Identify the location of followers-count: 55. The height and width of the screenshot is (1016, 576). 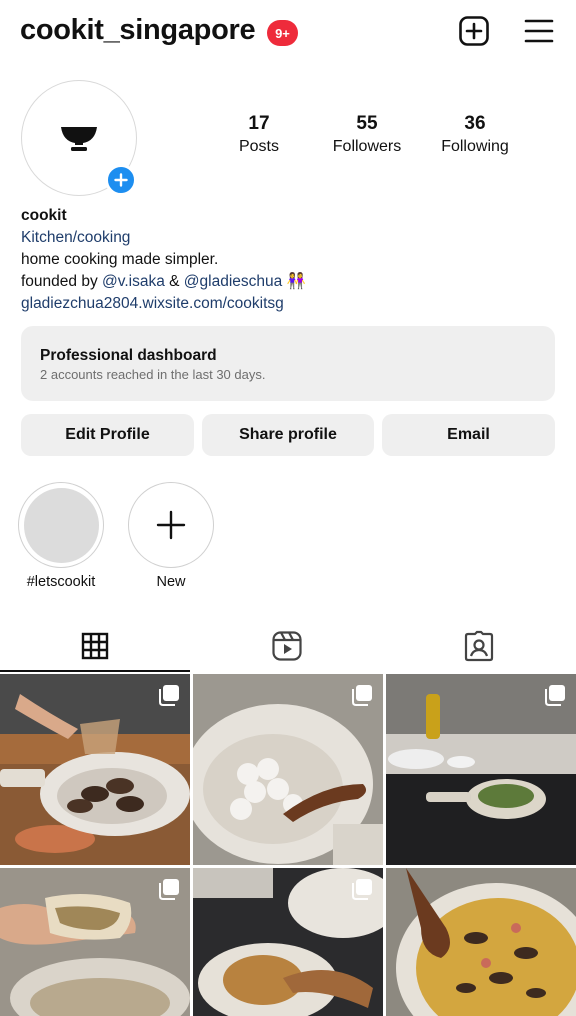
(367, 123).